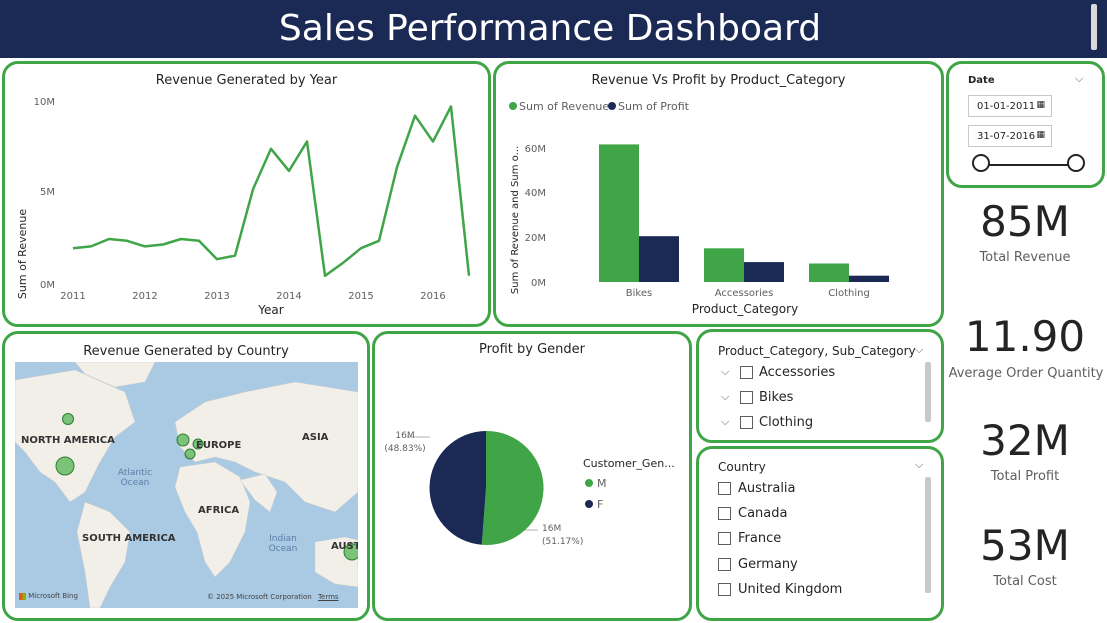 The width and height of the screenshot is (1107, 623). What do you see at coordinates (724, 265) in the screenshot?
I see `bar-accessories-revenue` at bounding box center [724, 265].